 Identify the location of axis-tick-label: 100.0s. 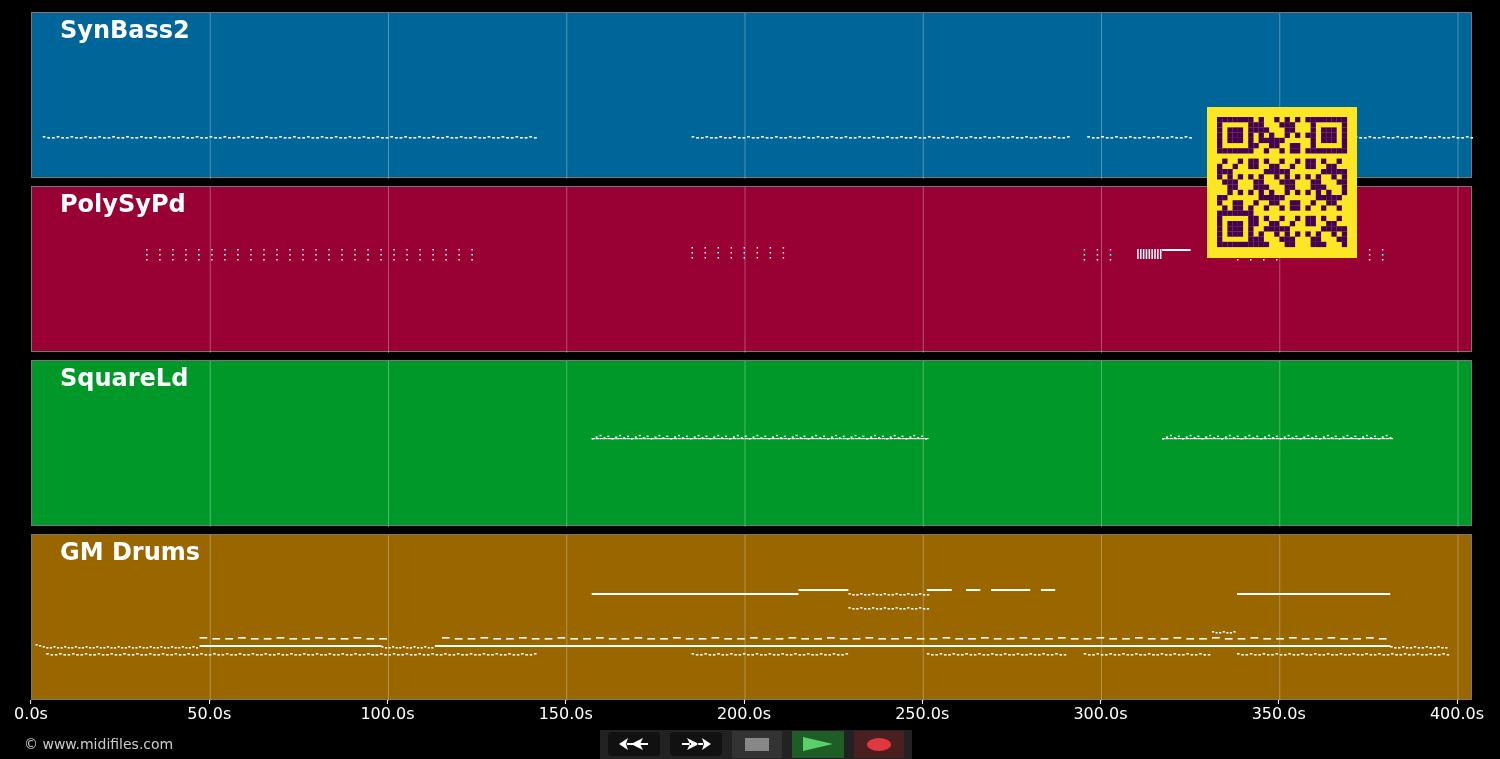
(387, 714).